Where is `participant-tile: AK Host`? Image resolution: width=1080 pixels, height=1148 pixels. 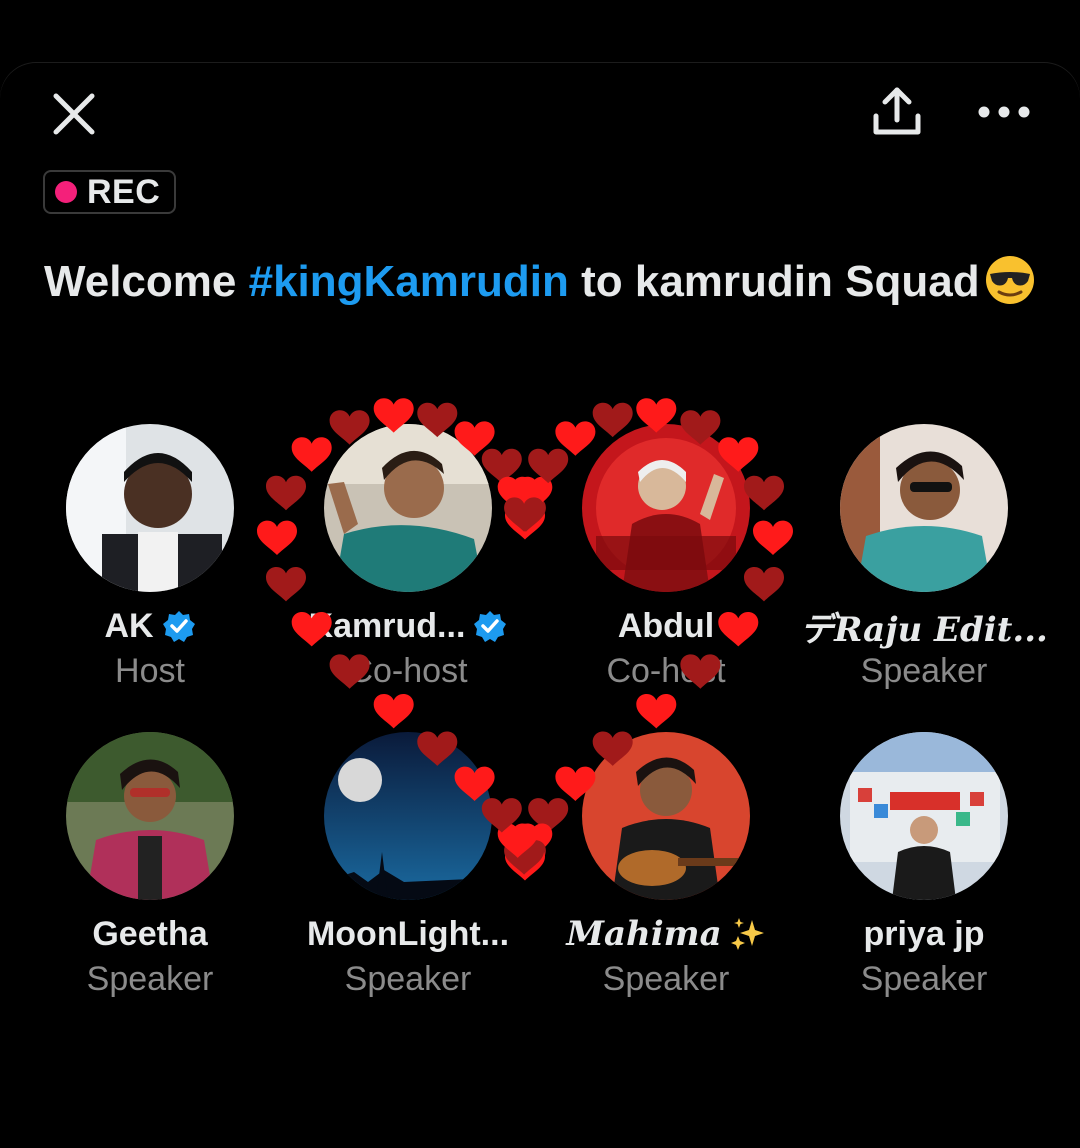 participant-tile: AK Host is located at coordinates (150, 559).